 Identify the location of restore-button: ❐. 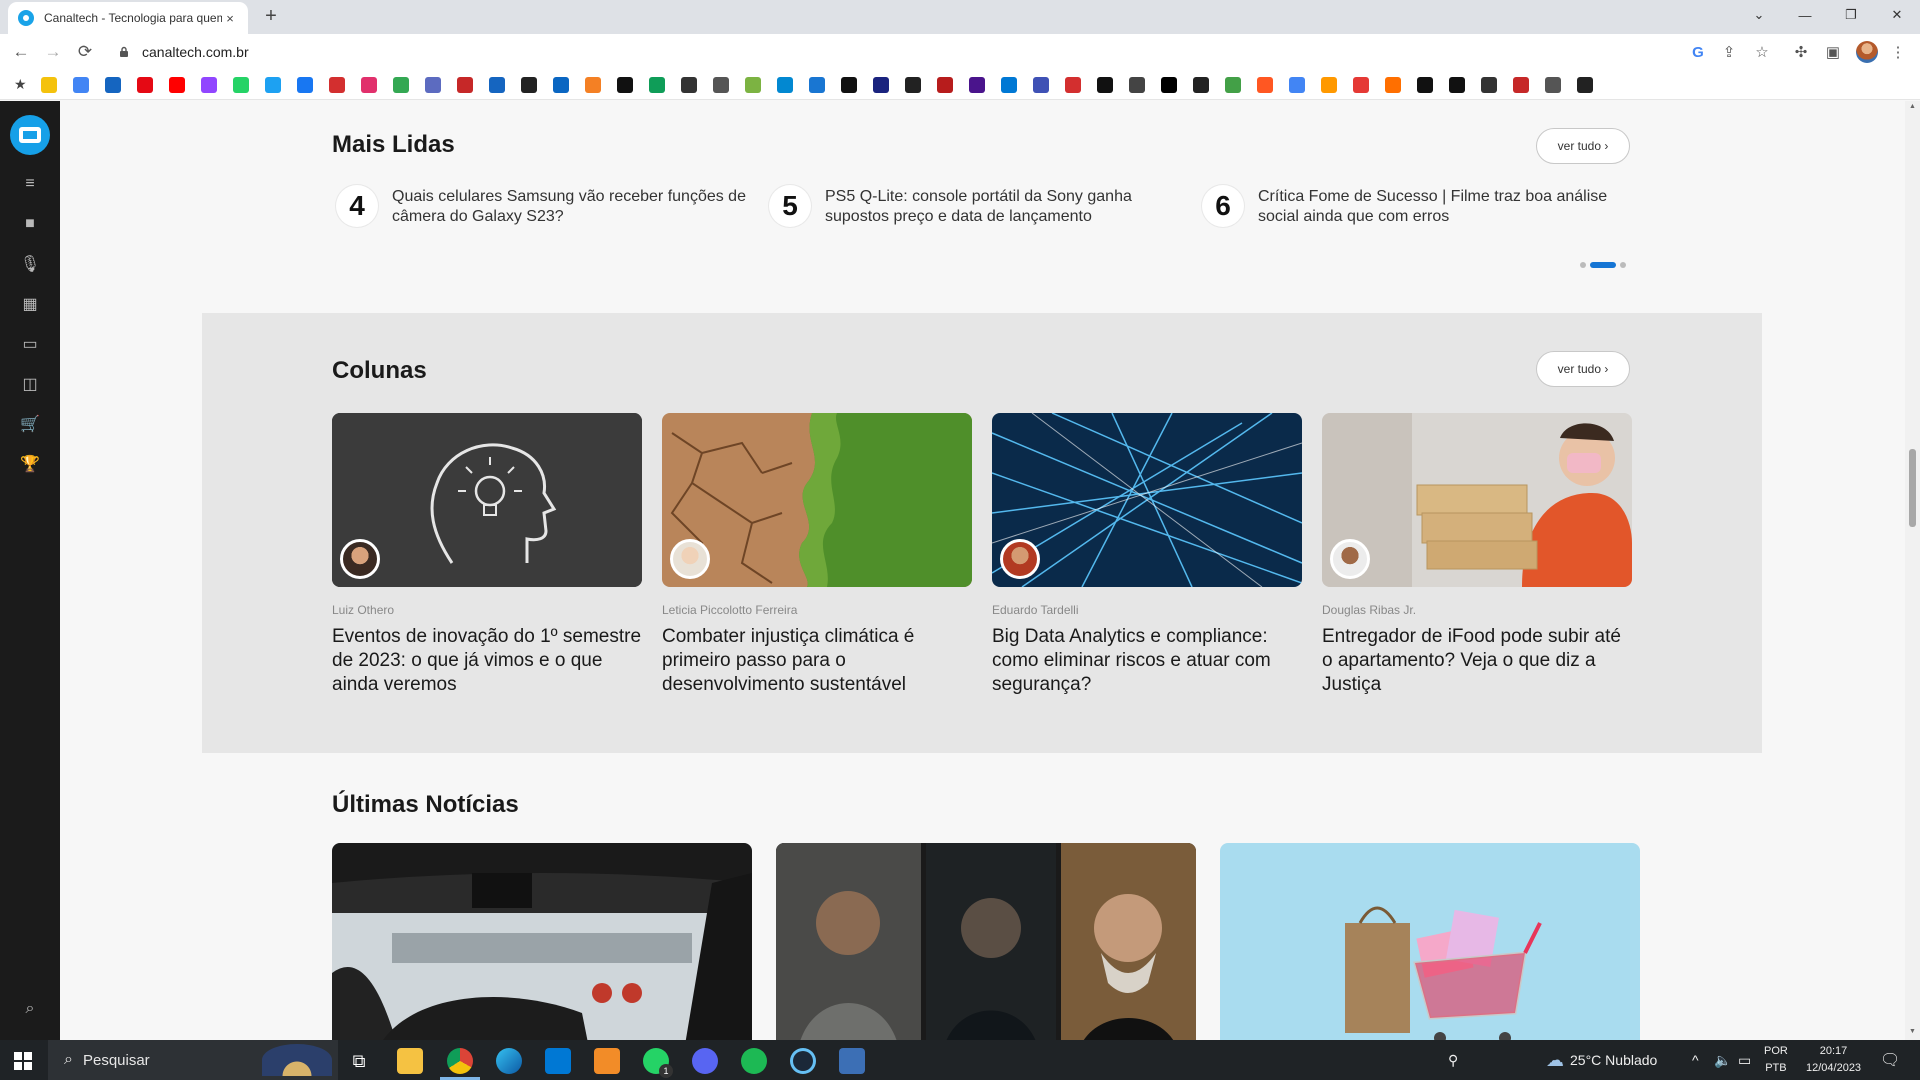
(1851, 15).